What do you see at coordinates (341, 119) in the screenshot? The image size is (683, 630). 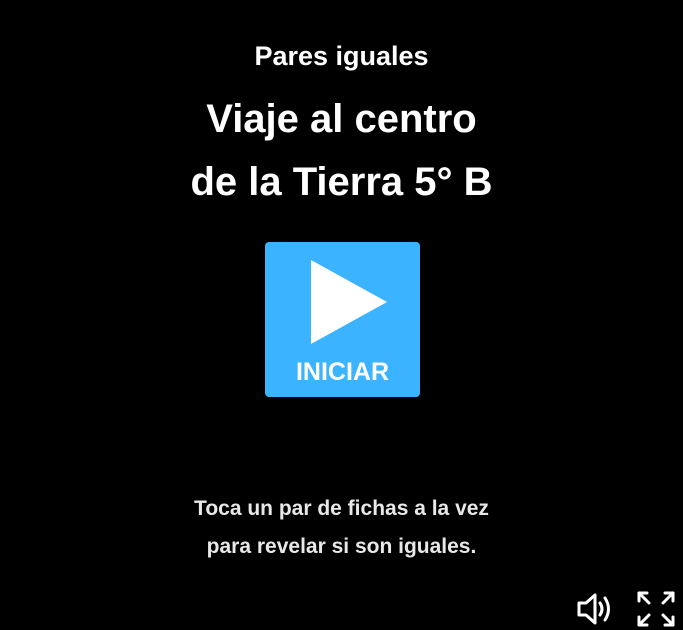 I see `game-title-line-1: Viaje al centro` at bounding box center [341, 119].